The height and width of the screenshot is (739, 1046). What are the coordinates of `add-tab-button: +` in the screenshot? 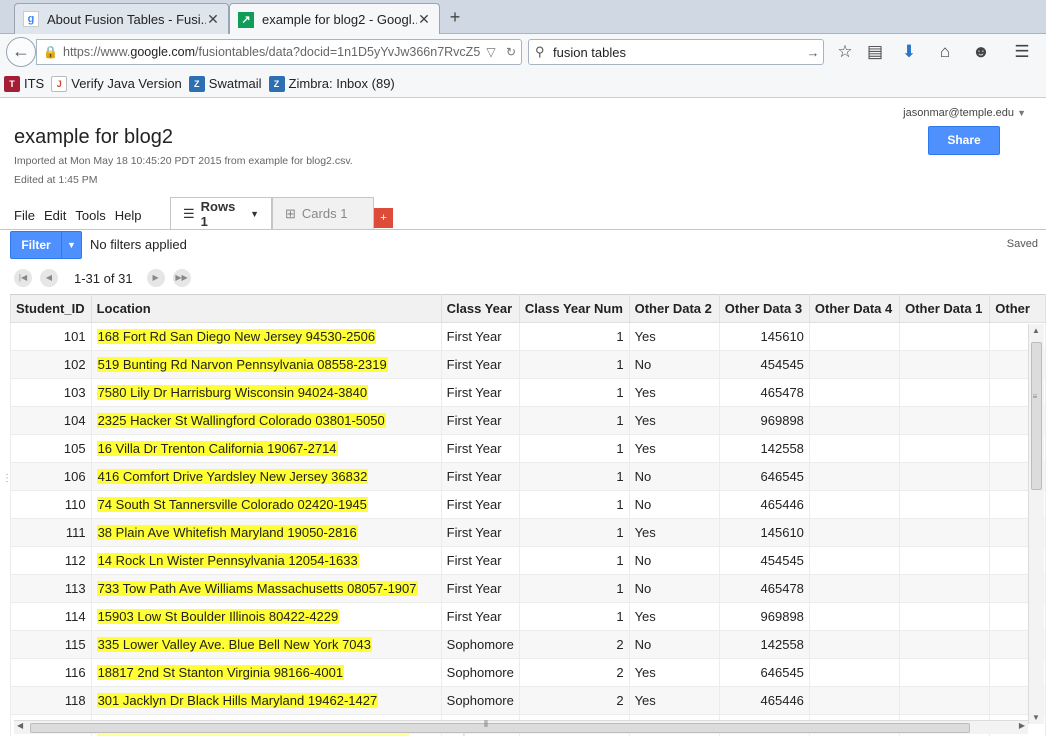 It's located at (383, 218).